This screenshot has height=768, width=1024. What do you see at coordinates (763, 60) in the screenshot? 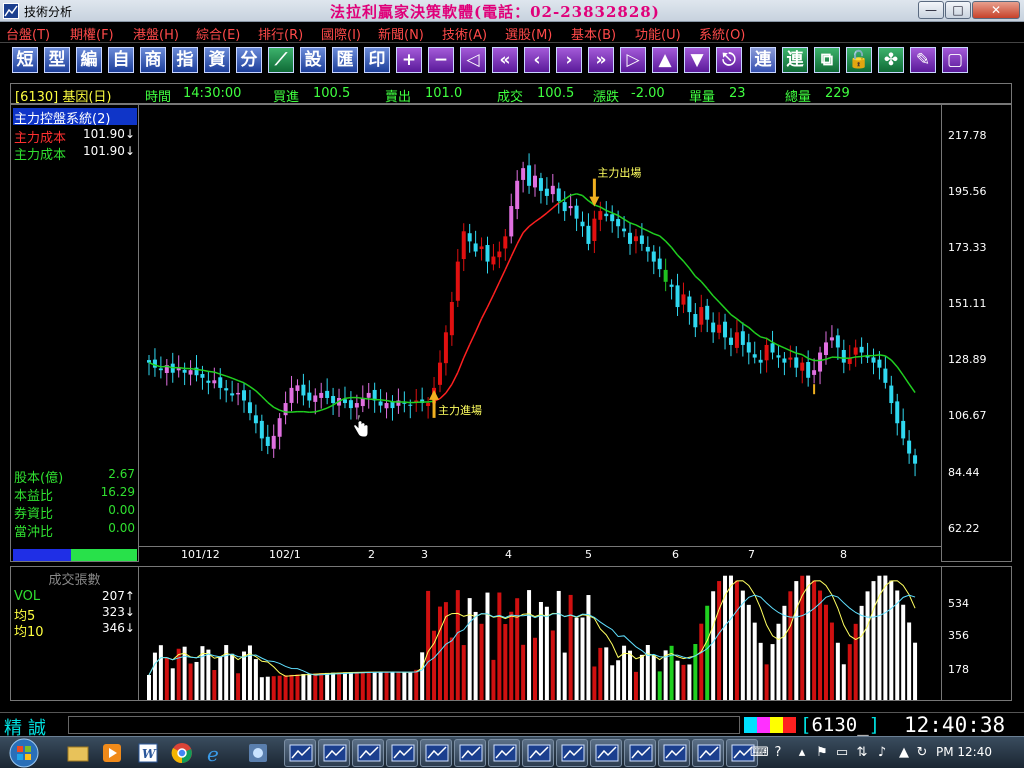
I see `link-icon: 連` at bounding box center [763, 60].